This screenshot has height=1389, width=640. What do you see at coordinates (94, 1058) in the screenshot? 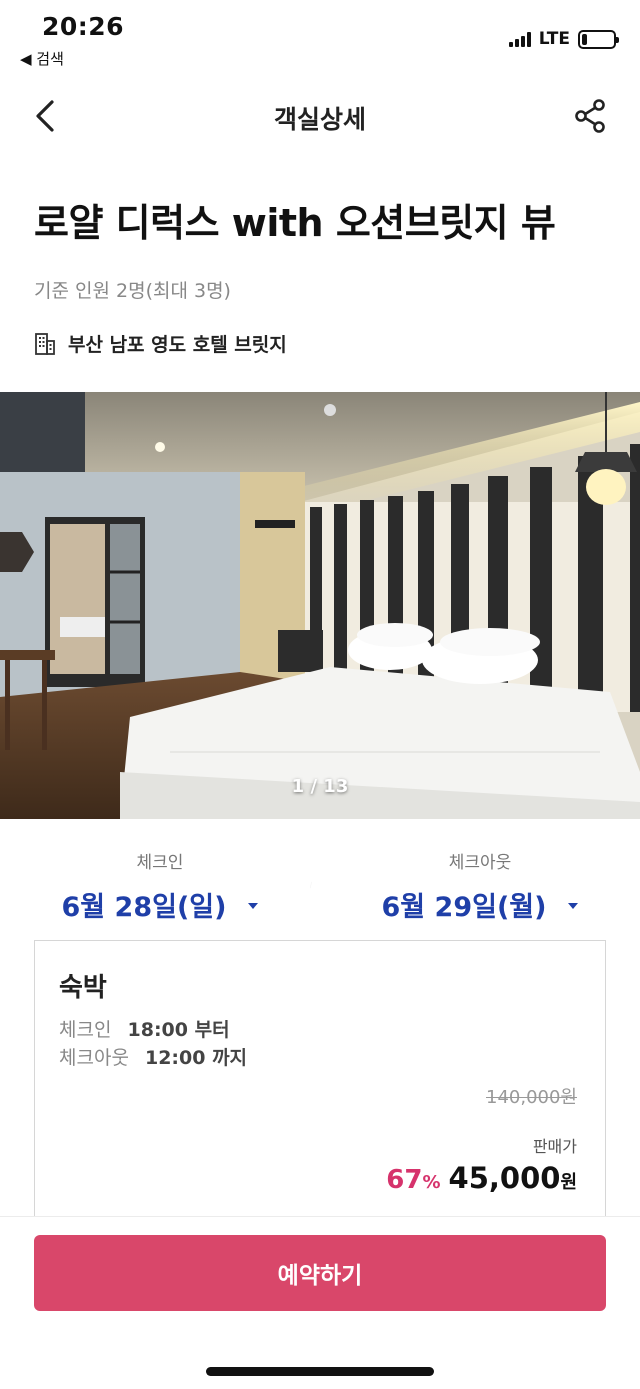
I see `checkout-time-label: 체크아웃` at bounding box center [94, 1058].